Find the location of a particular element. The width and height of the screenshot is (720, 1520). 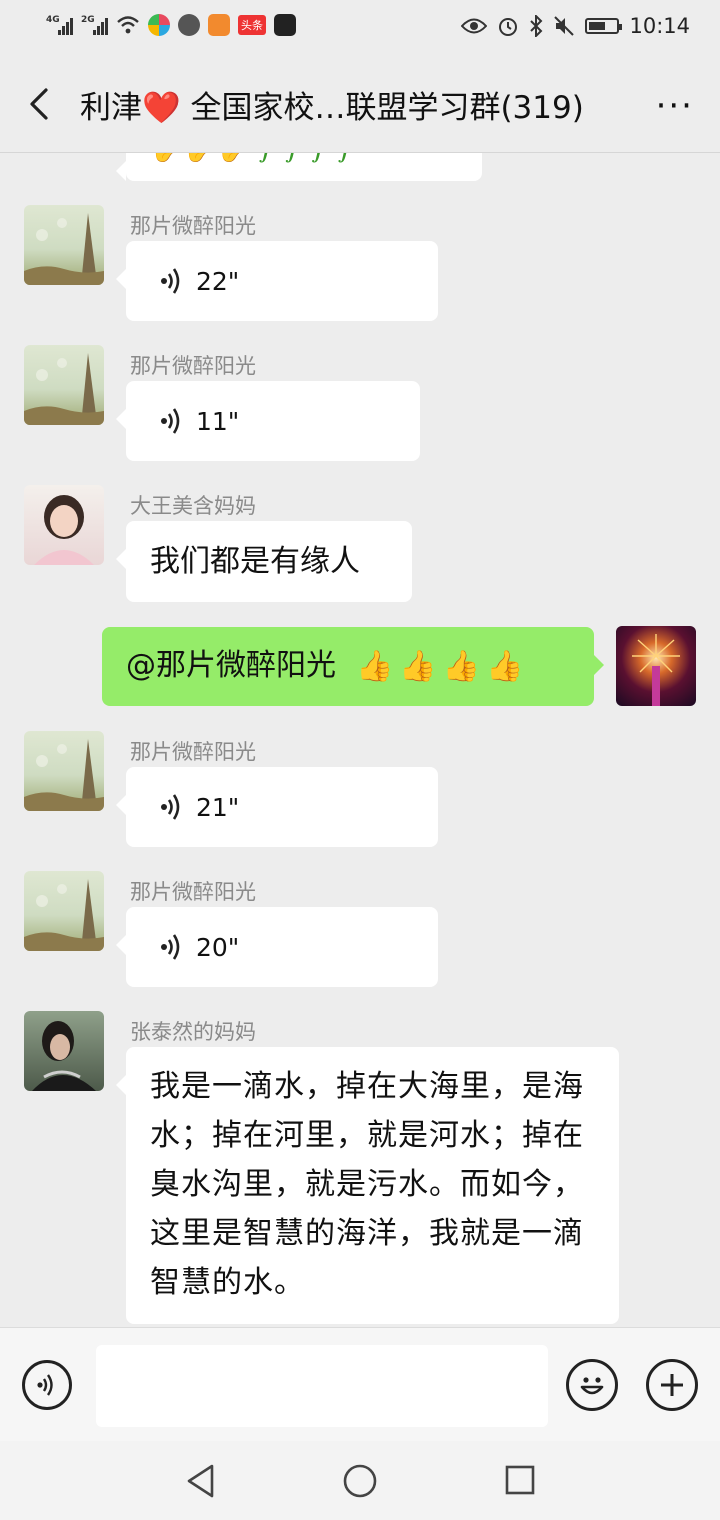

cellular-signal-2-icon: 2G is located at coordinates (94, 25).